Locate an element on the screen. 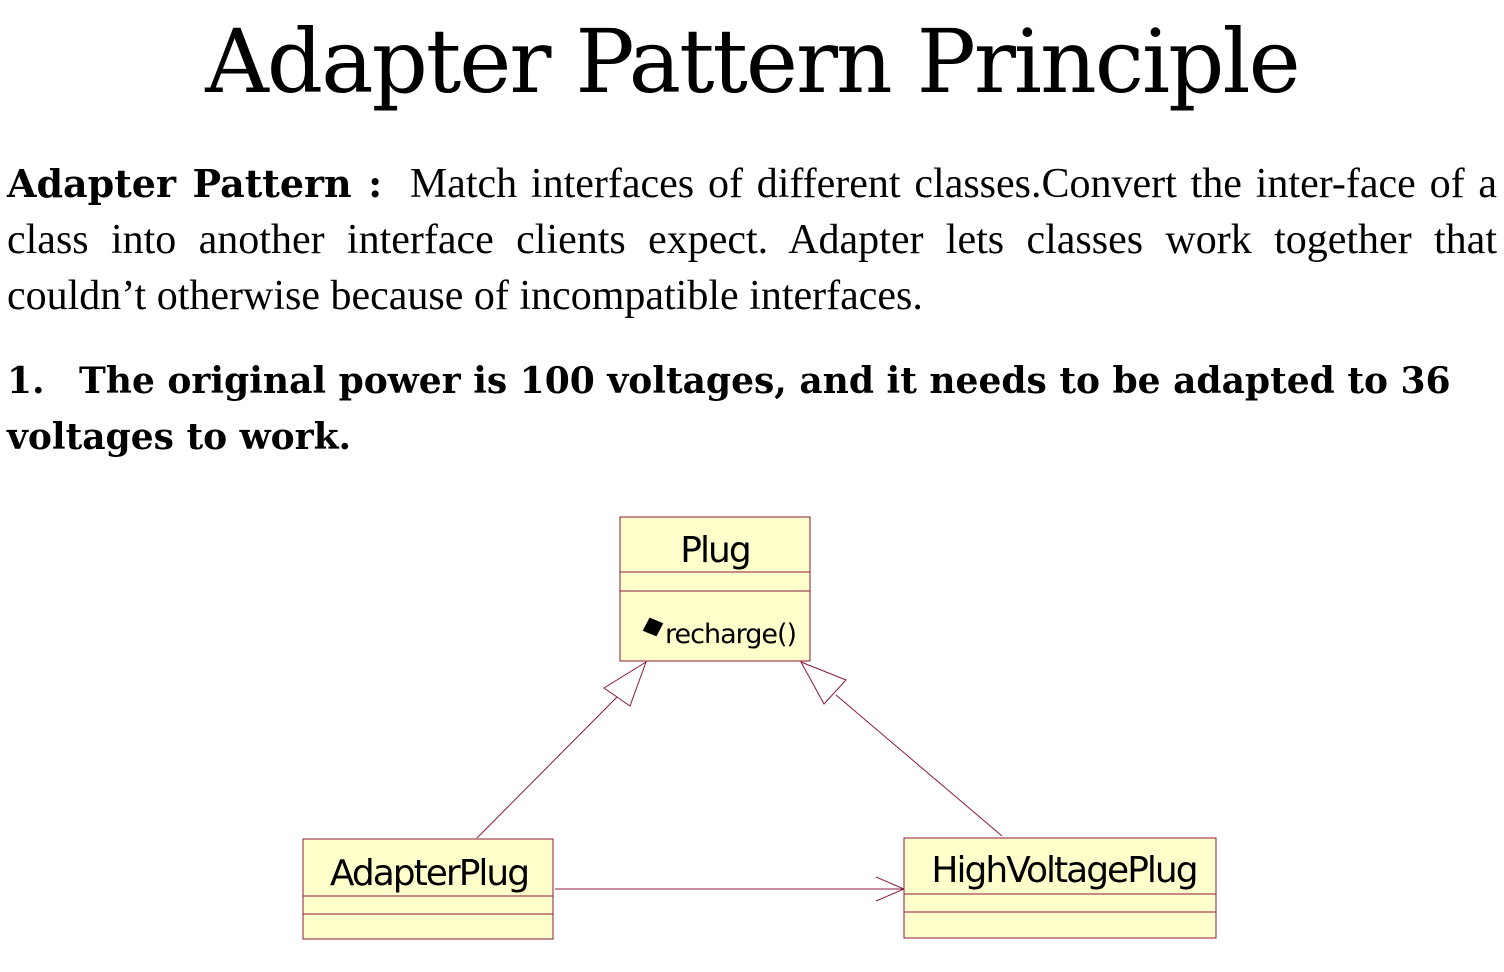 Image resolution: width=1504 pixels, height=972 pixels. class-adapterplug: AdapterPlug is located at coordinates (428, 889).